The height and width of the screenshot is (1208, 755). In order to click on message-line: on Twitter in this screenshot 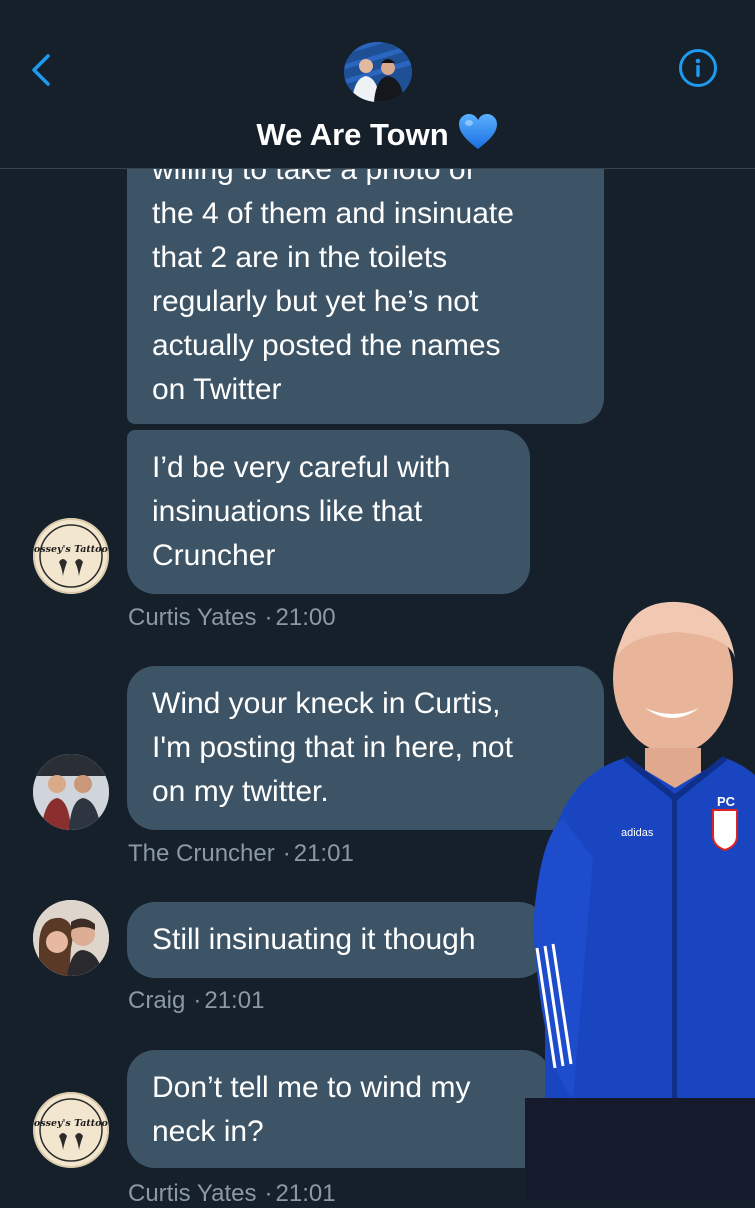, I will do `click(217, 389)`.